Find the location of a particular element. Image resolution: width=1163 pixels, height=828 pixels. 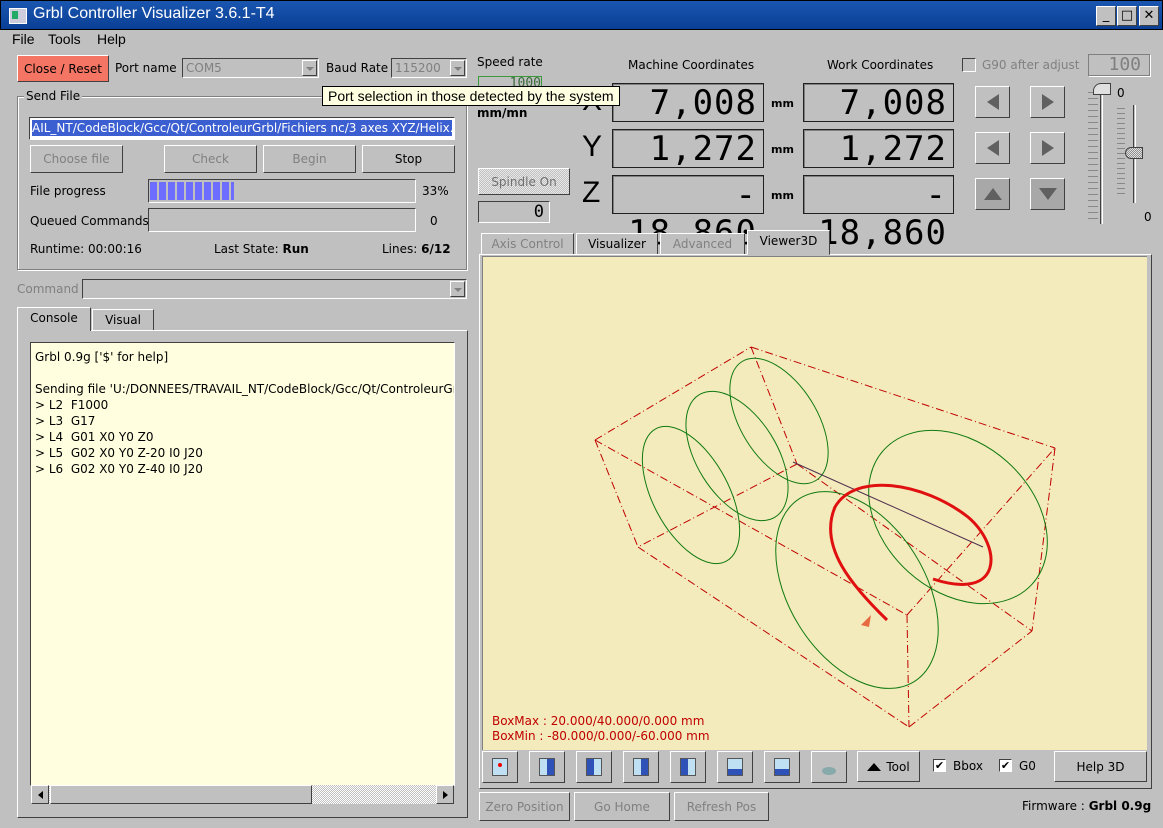

arrow-down-icon is located at coordinates (1047, 194).